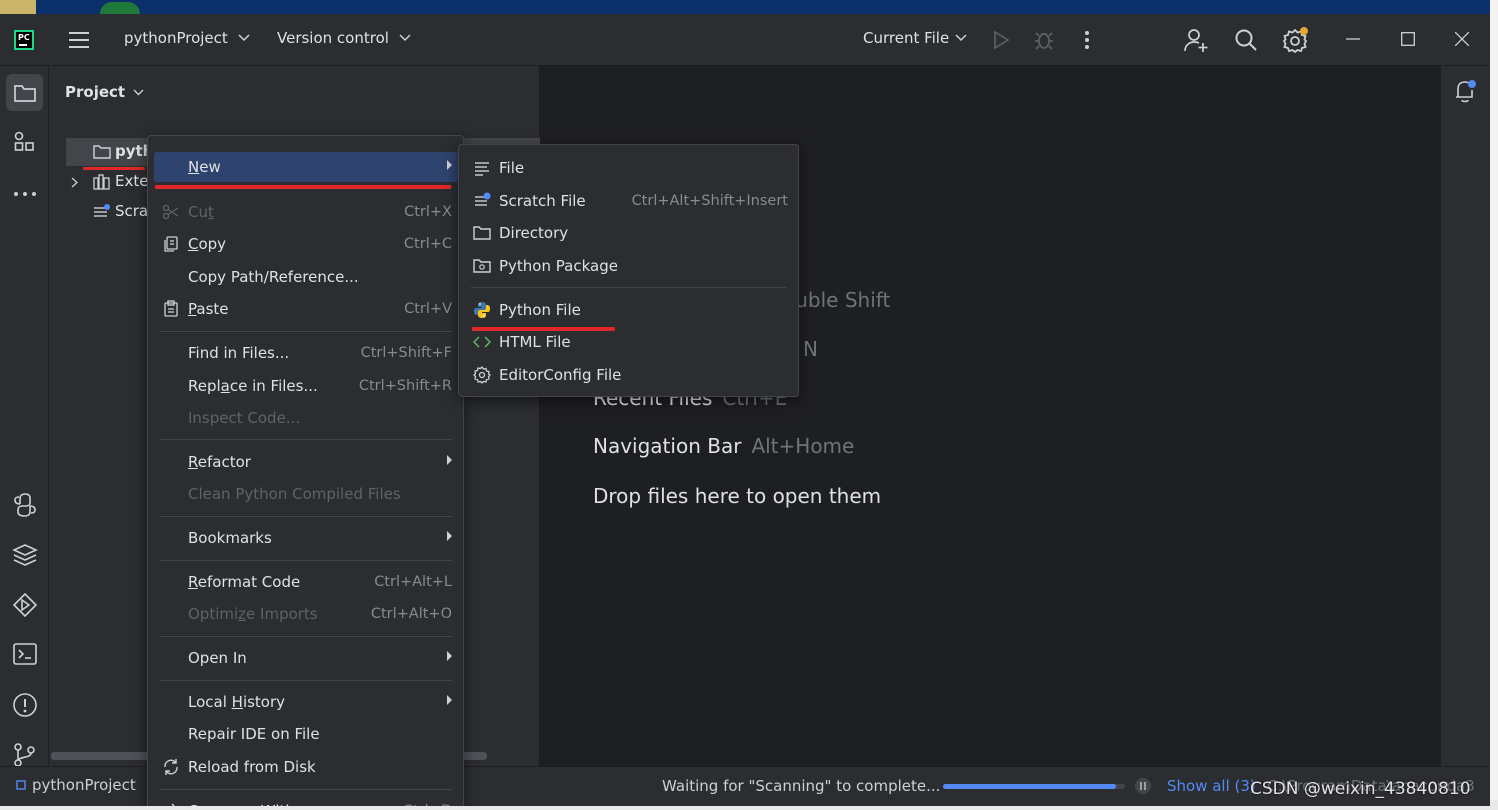 The width and height of the screenshot is (1498, 810). Describe the element at coordinates (629, 233) in the screenshot. I see `new-item-directory: Directory` at that location.